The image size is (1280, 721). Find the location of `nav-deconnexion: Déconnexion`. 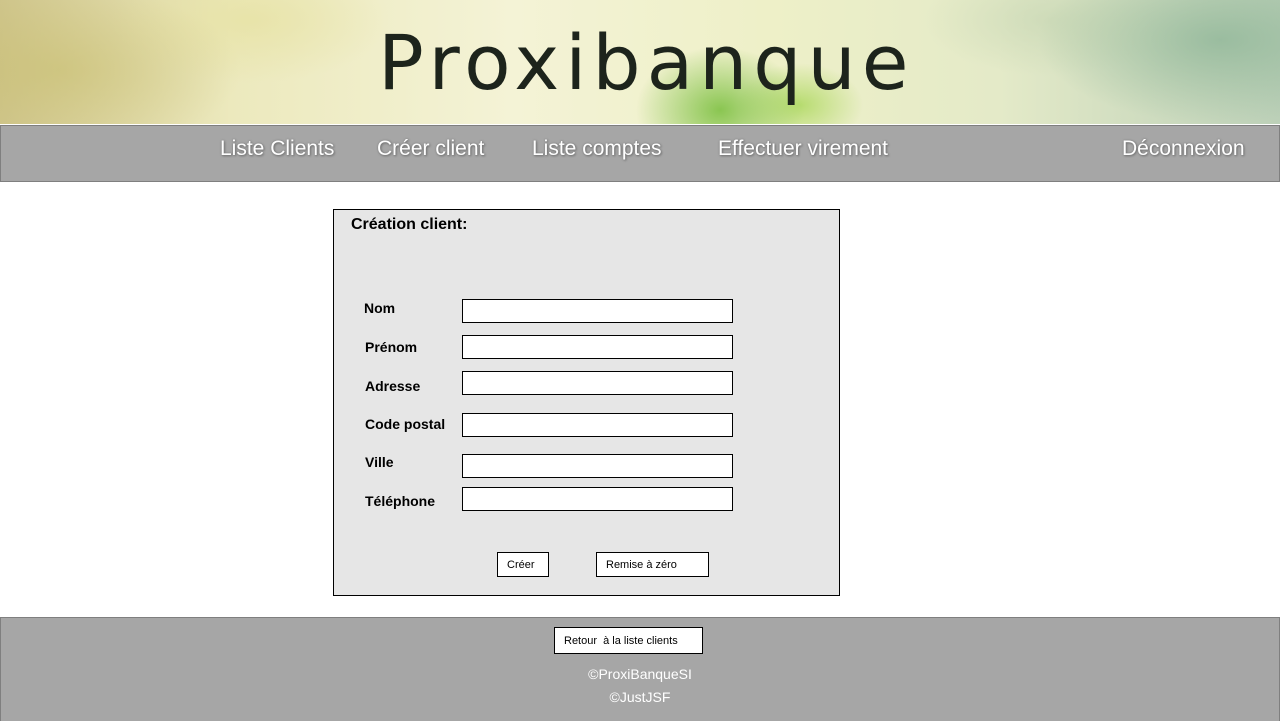

nav-deconnexion: Déconnexion is located at coordinates (1183, 149).